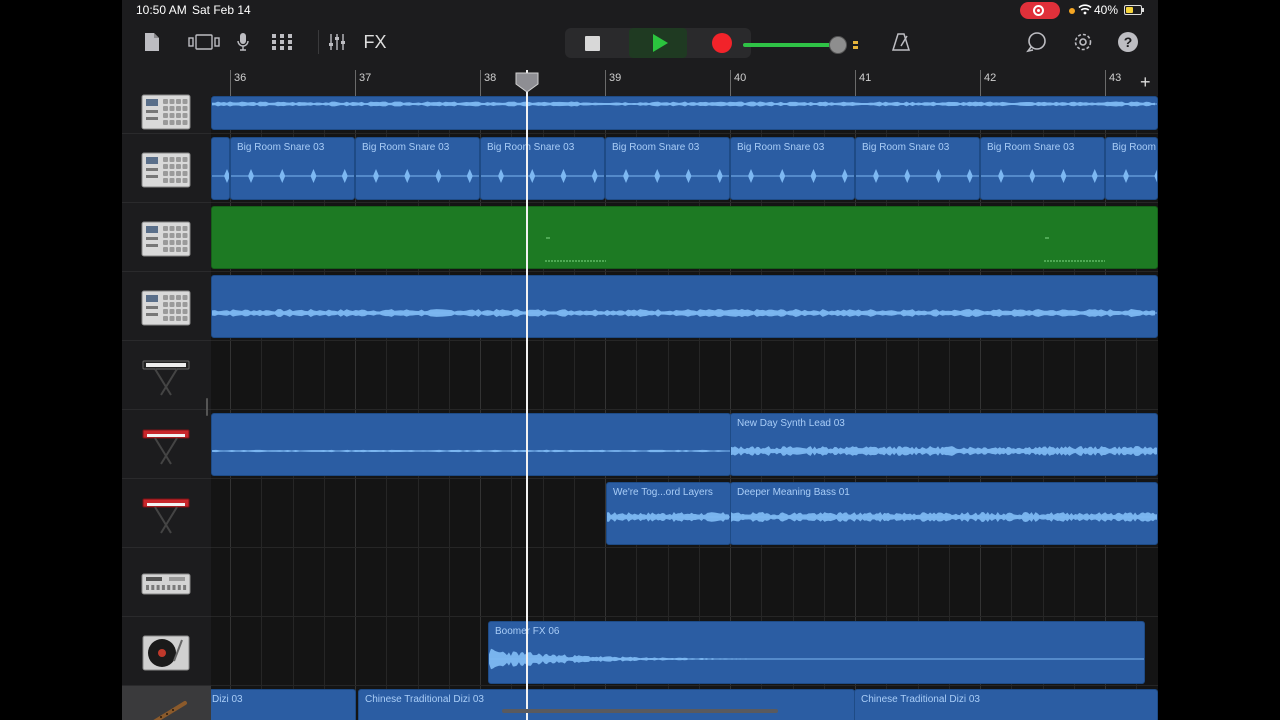  I want to click on audio-region: Big Room, so click(1131, 168).